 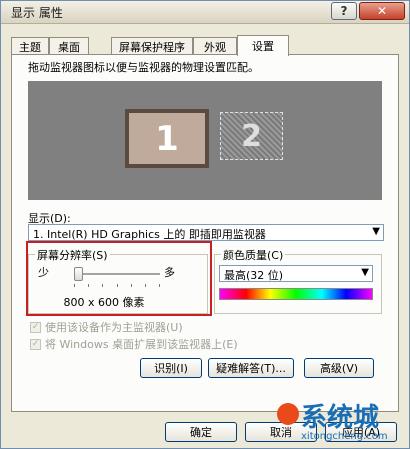 What do you see at coordinates (215, 46) in the screenshot?
I see `tab-appearance: 外观` at bounding box center [215, 46].